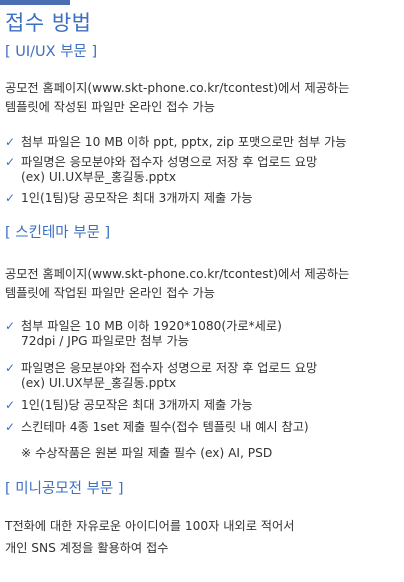 The height and width of the screenshot is (582, 404). Describe the element at coordinates (110, 107) in the screenshot. I see `uiux-intro-line-2: 템플릿에 작성된 파일만 온라인 접수 가능` at that location.